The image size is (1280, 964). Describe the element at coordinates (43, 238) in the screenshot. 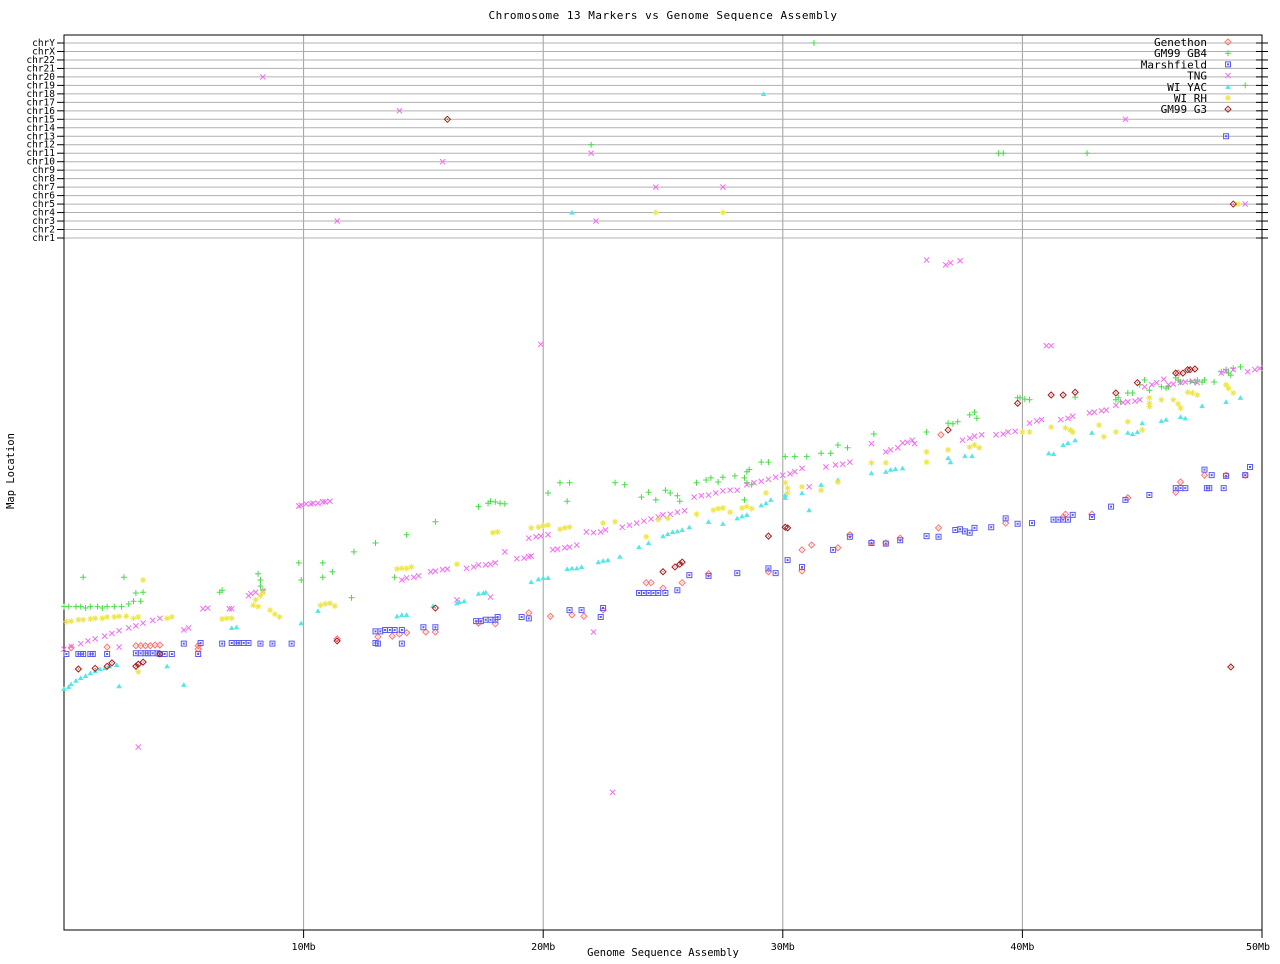

I see `y-axis-chrom-label: chr1` at that location.